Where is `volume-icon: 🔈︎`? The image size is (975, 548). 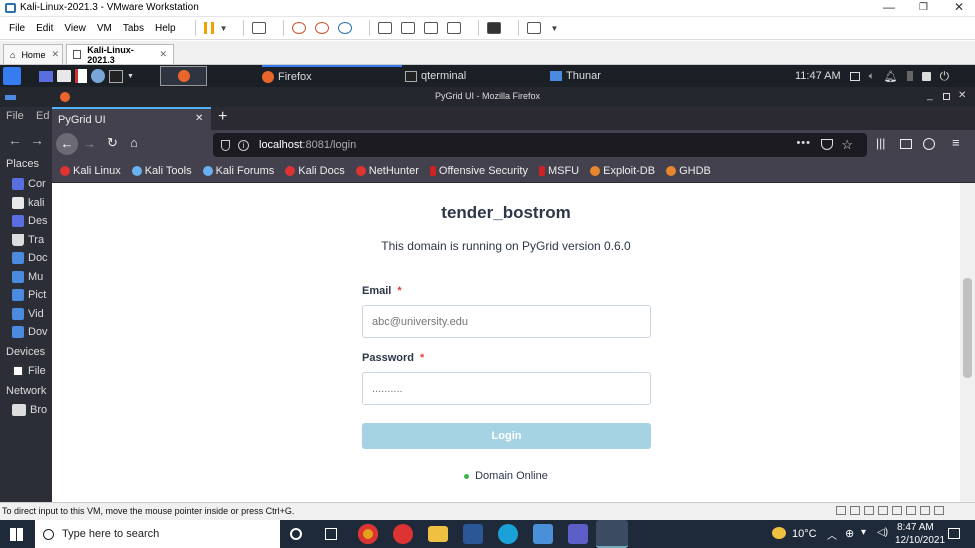 volume-icon: 🔈︎ is located at coordinates (872, 76).